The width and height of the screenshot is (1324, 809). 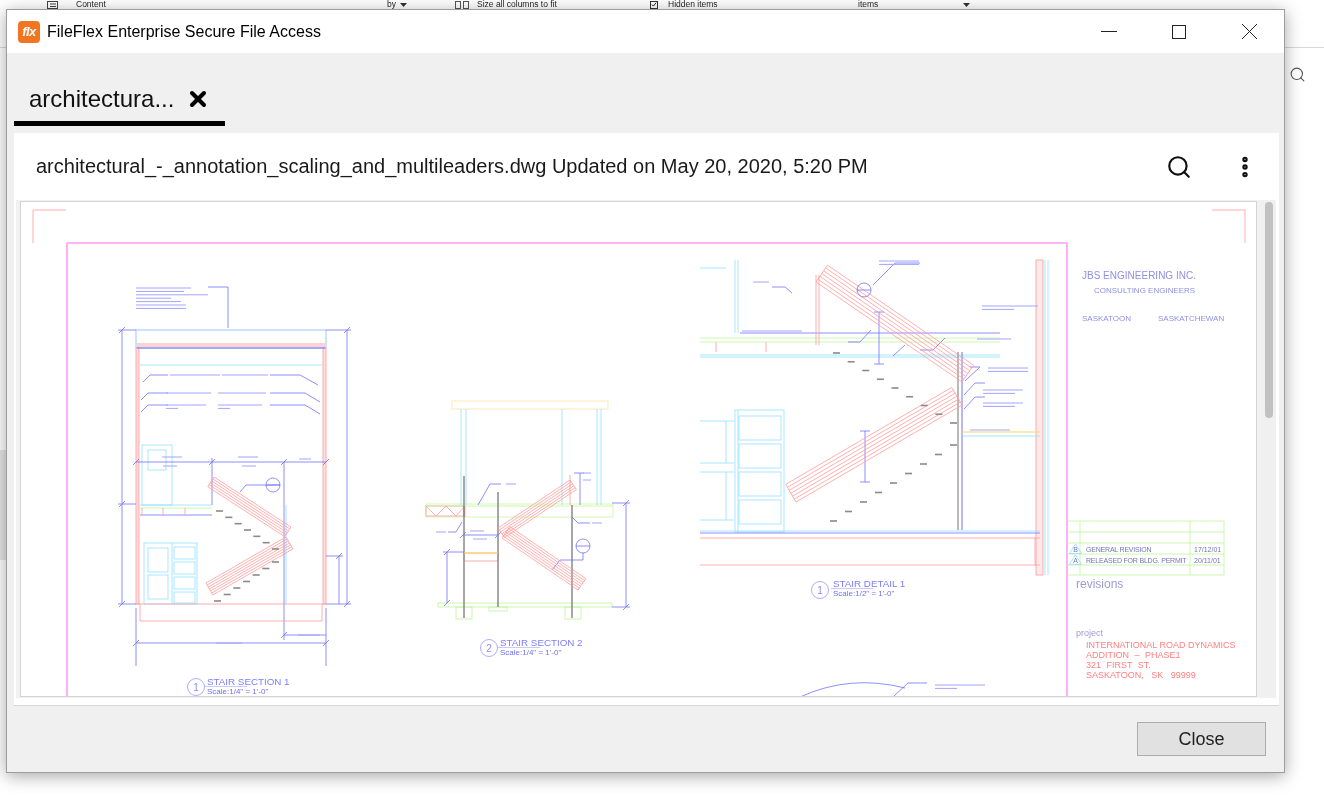 I want to click on window-title: FileFlex Enterprise Secure File Access, so click(x=184, y=31).